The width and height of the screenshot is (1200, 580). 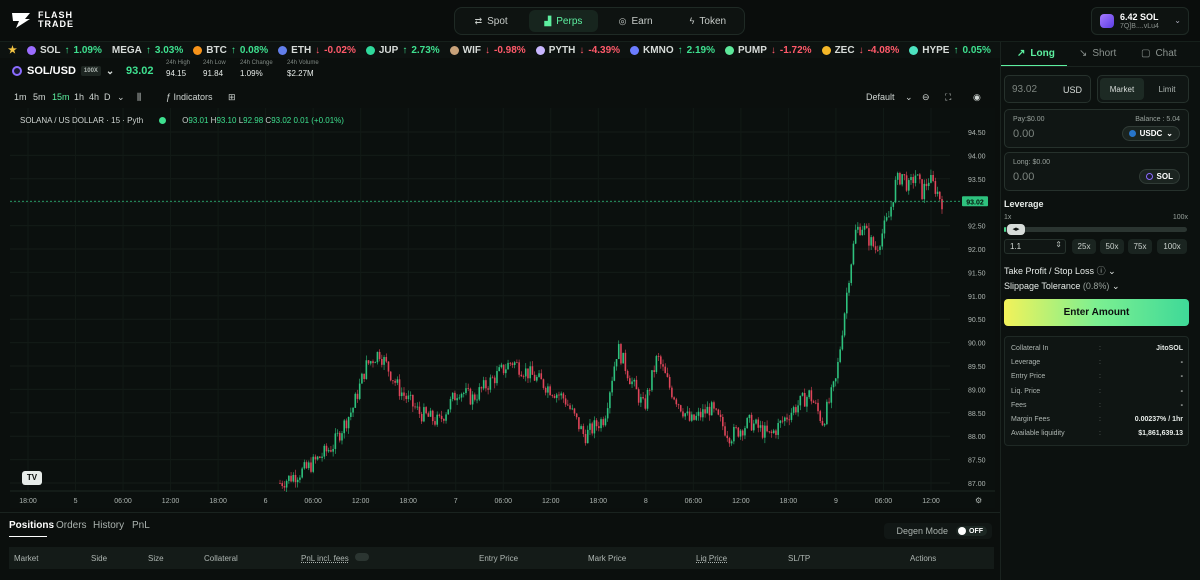 What do you see at coordinates (1096, 171) in the screenshot?
I see `long-output-box: Long: $0.00 0.00 SOL` at bounding box center [1096, 171].